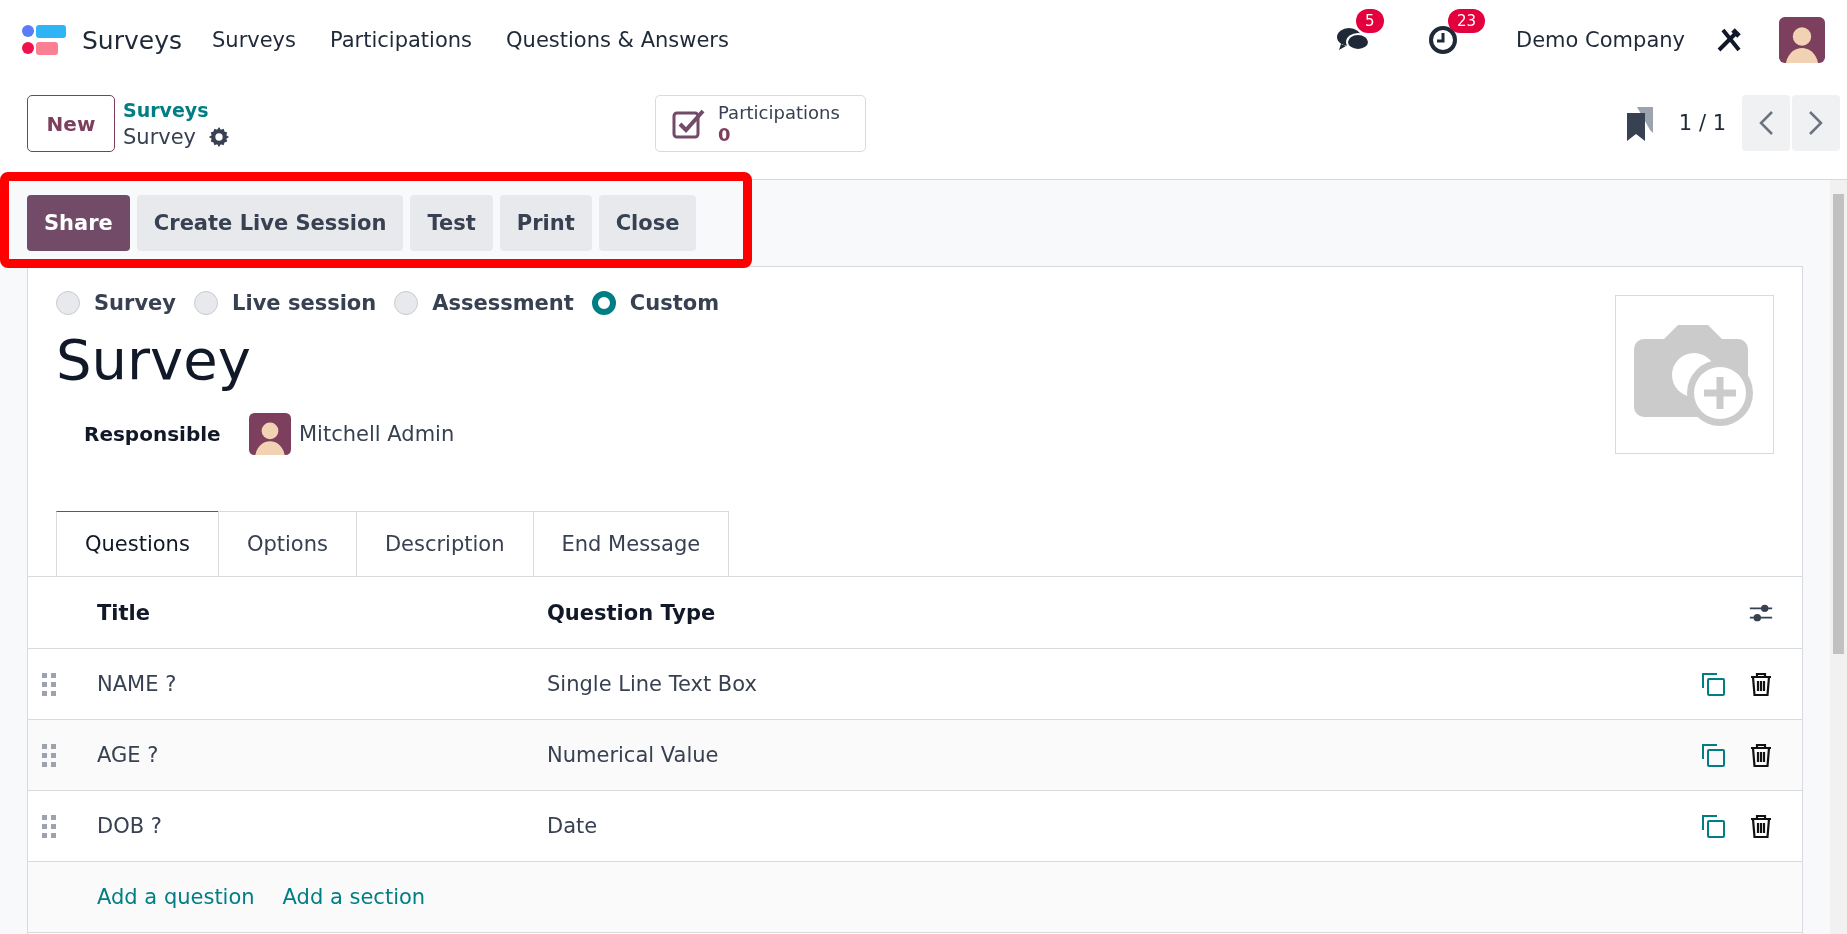 Image resolution: width=1847 pixels, height=934 pixels. What do you see at coordinates (321, 684) in the screenshot?
I see `table-cell: NAME ?` at bounding box center [321, 684].